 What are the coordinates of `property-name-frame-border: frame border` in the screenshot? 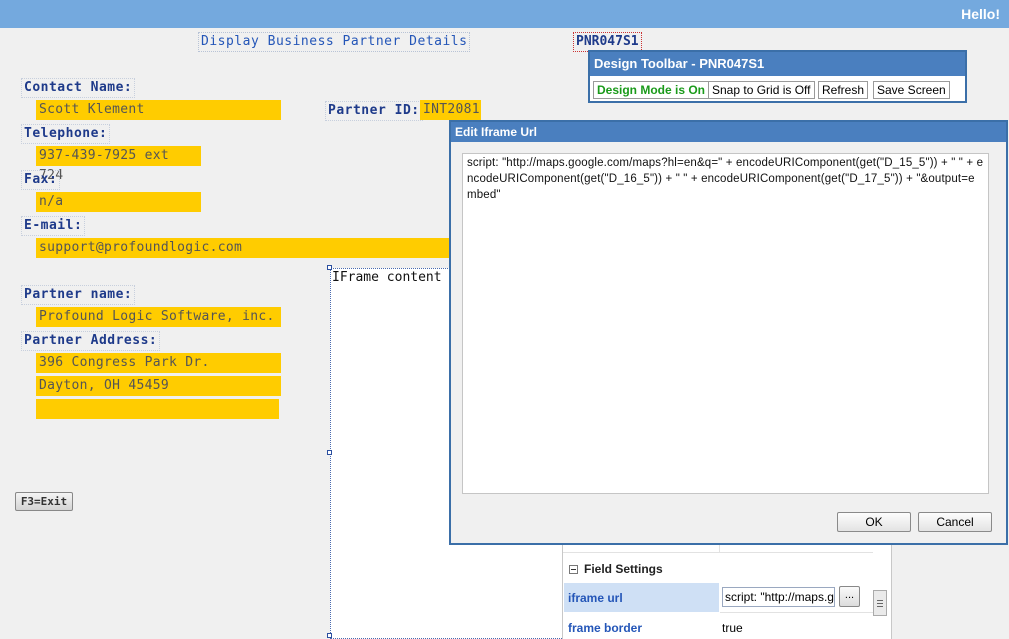 It's located at (641, 626).